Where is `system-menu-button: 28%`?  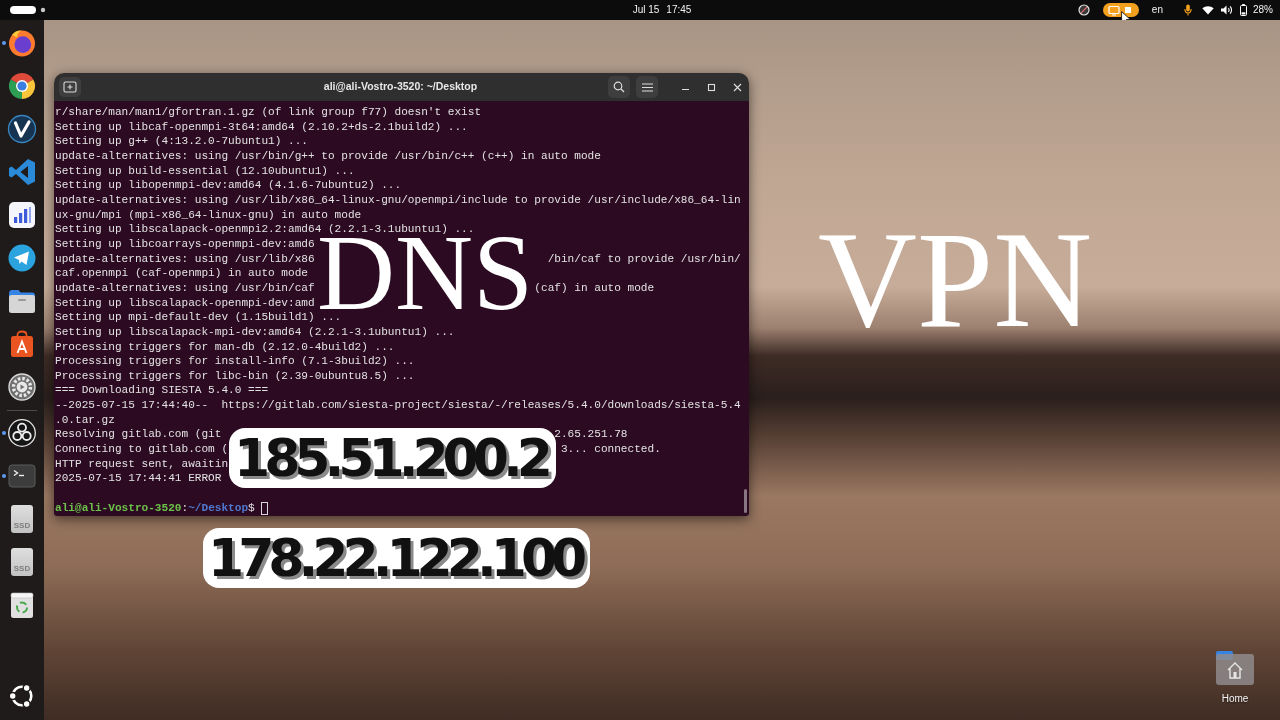
system-menu-button: 28% is located at coordinates (1237, 10).